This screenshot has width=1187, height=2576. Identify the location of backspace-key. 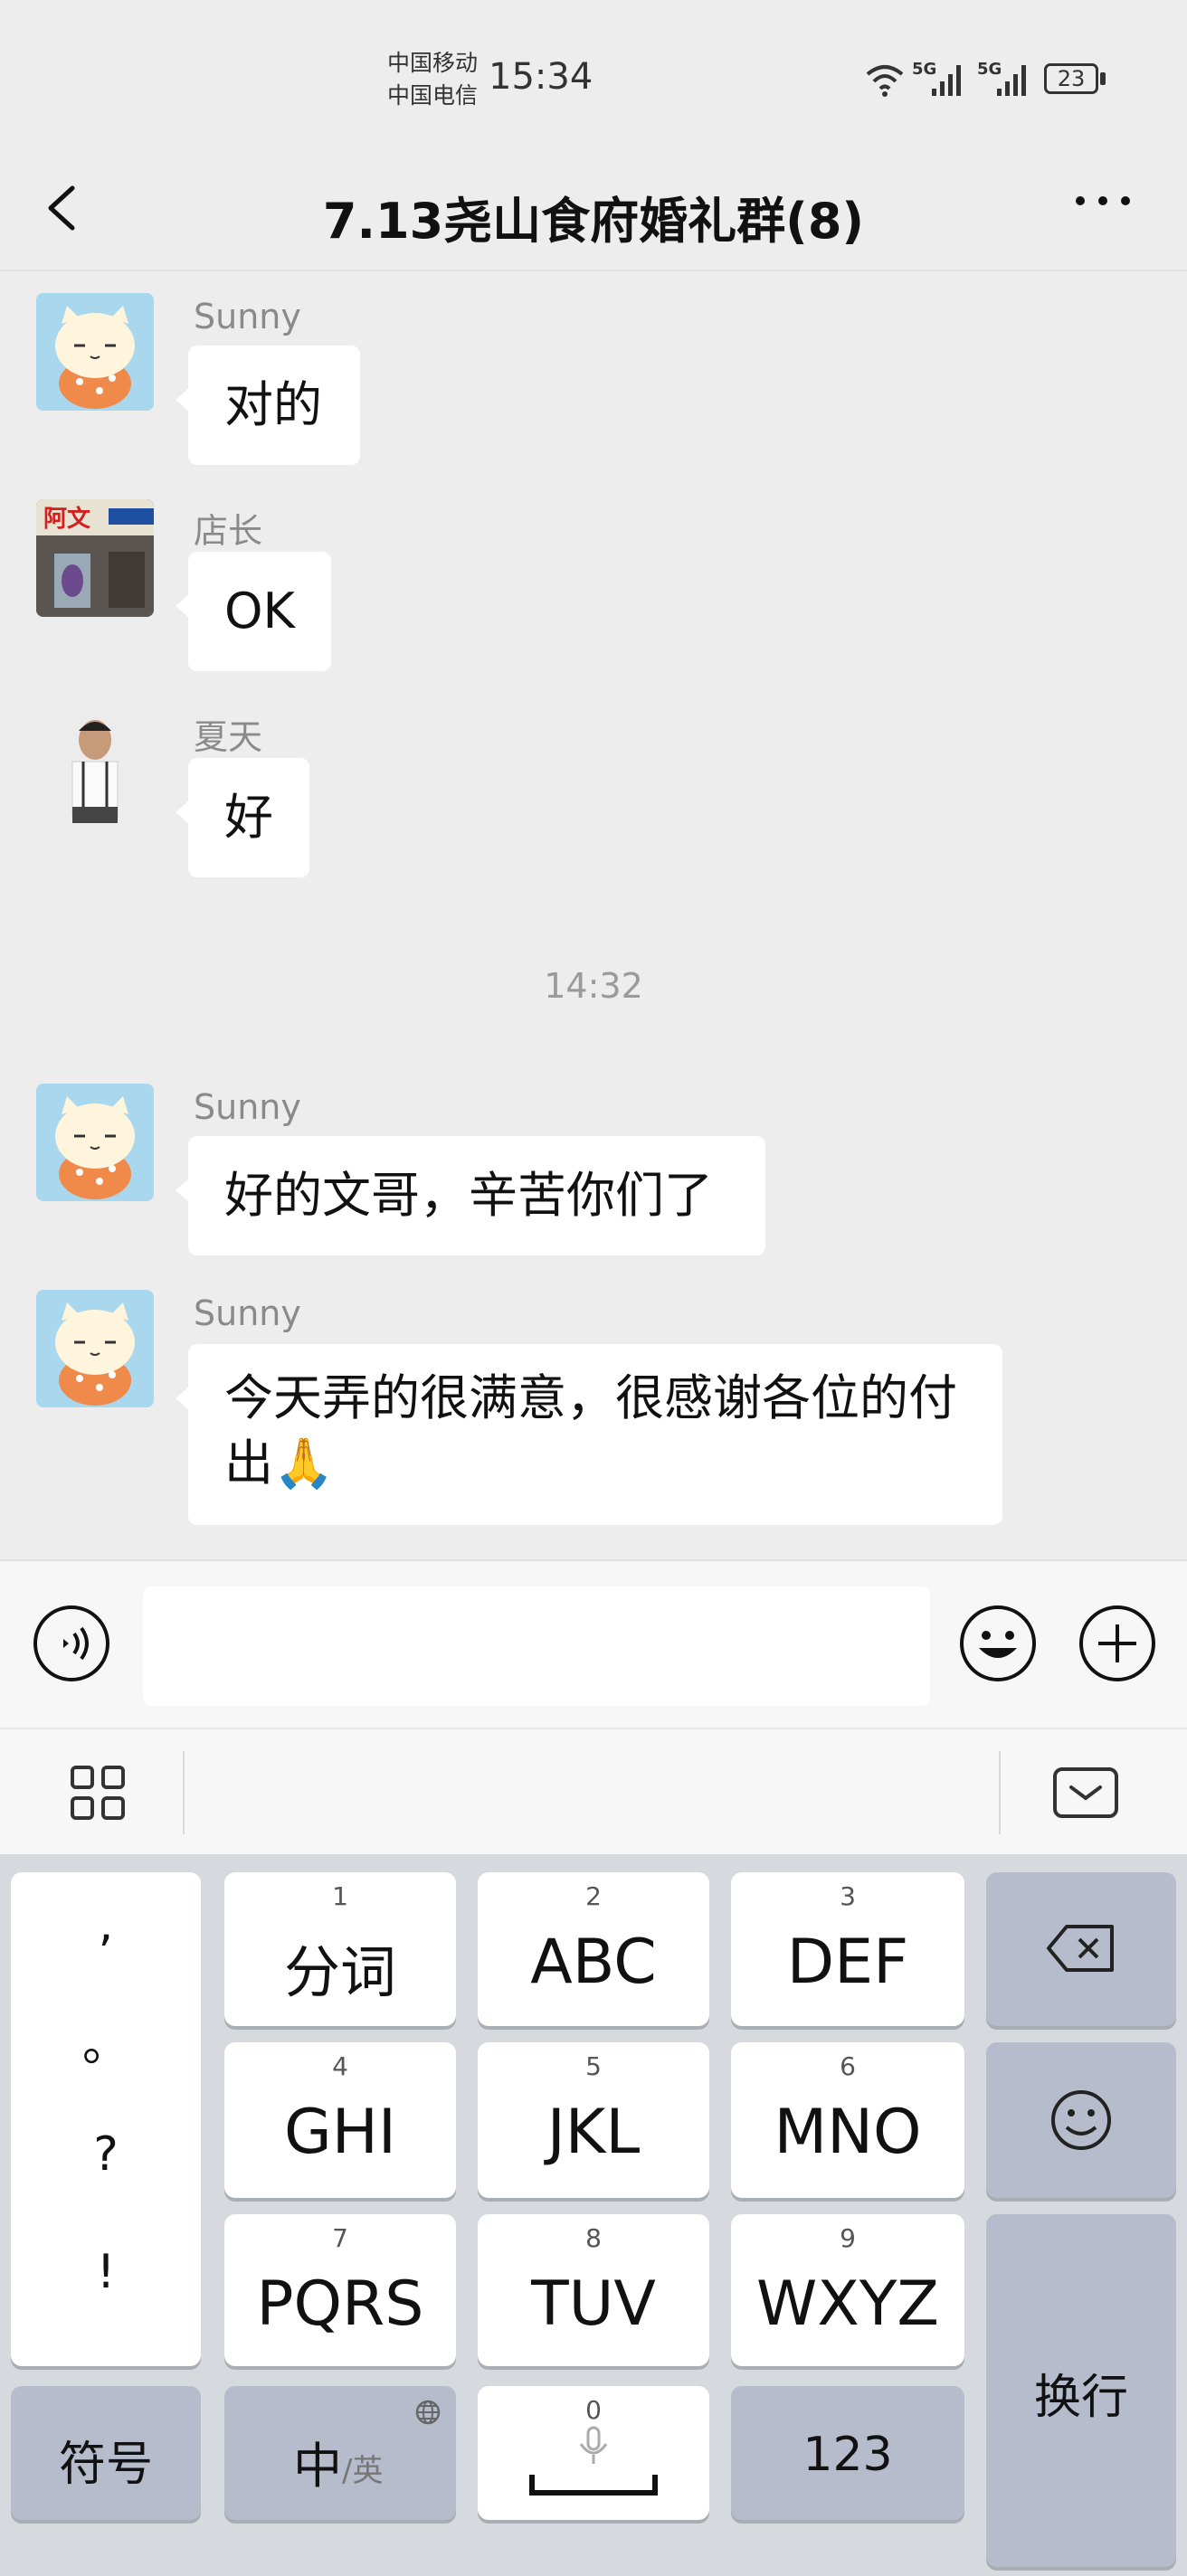
(1081, 1949).